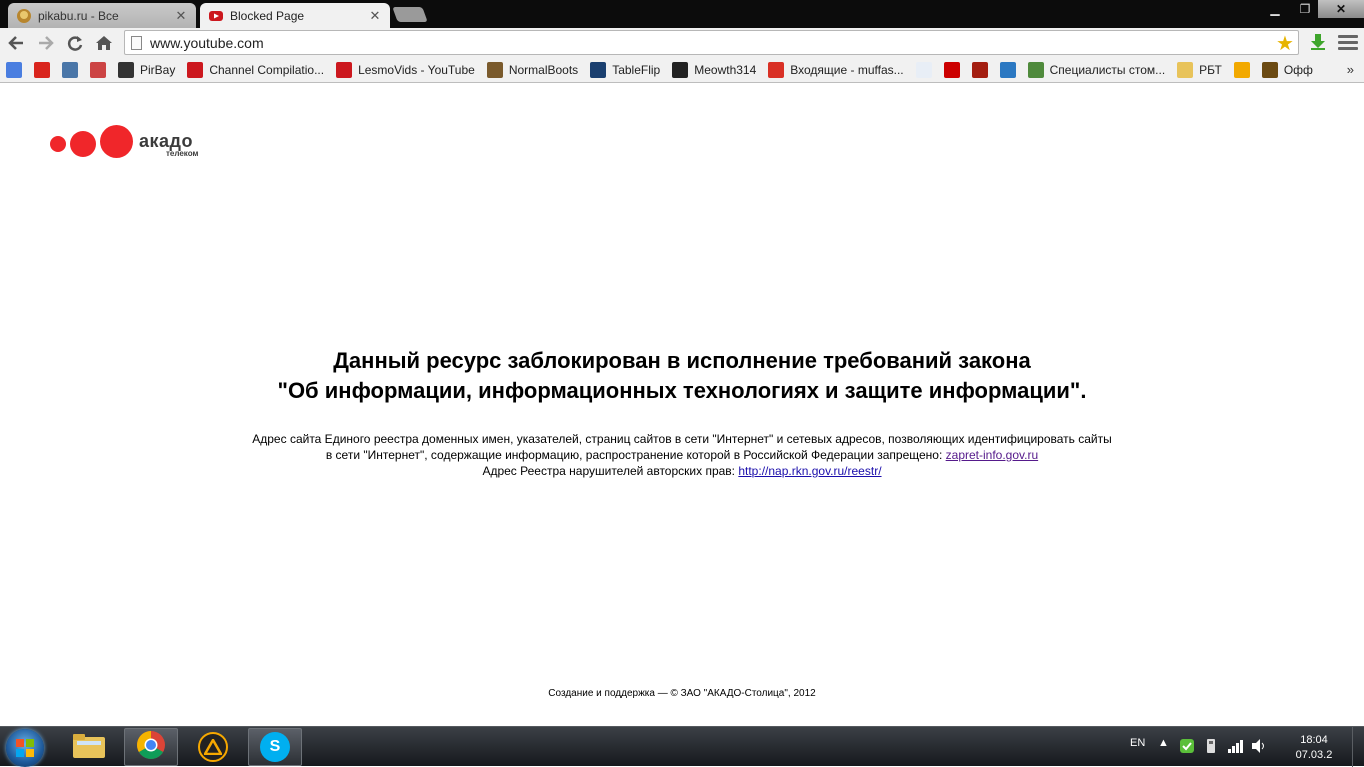 This screenshot has width=1364, height=767. What do you see at coordinates (1269, 70) in the screenshot?
I see `wow-icon` at bounding box center [1269, 70].